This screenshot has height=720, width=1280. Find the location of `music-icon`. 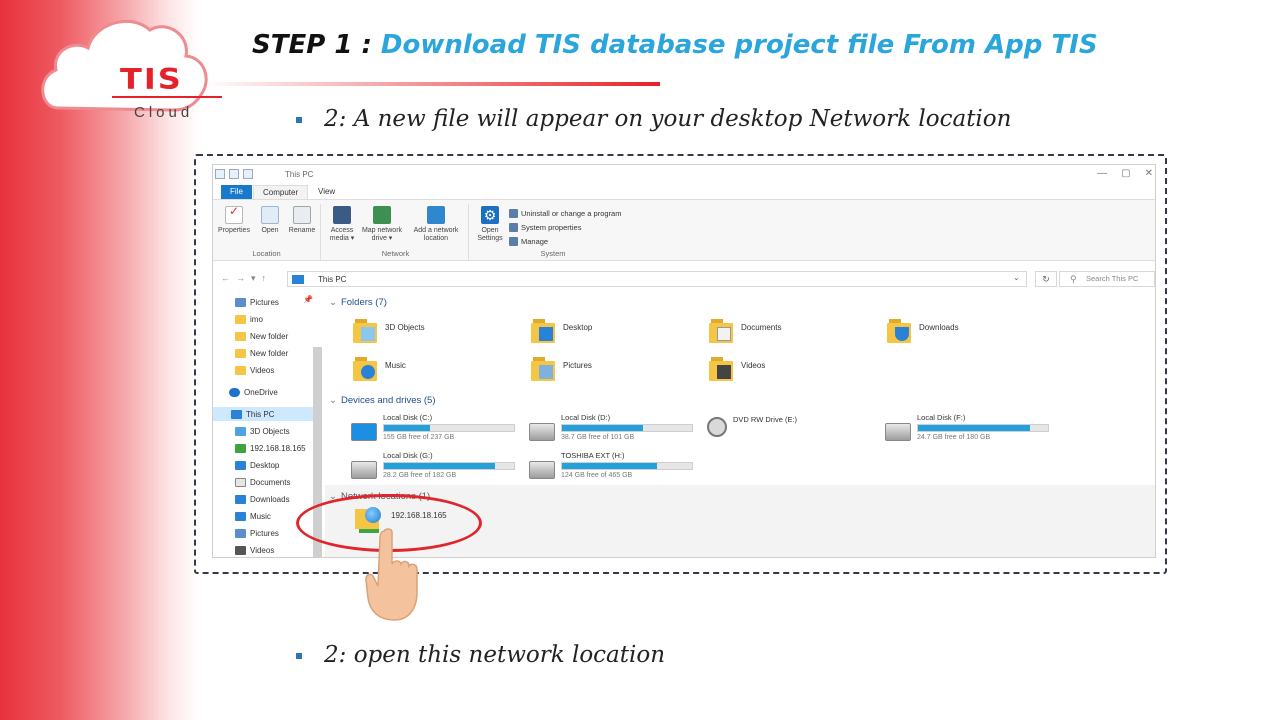

music-icon is located at coordinates (240, 516).